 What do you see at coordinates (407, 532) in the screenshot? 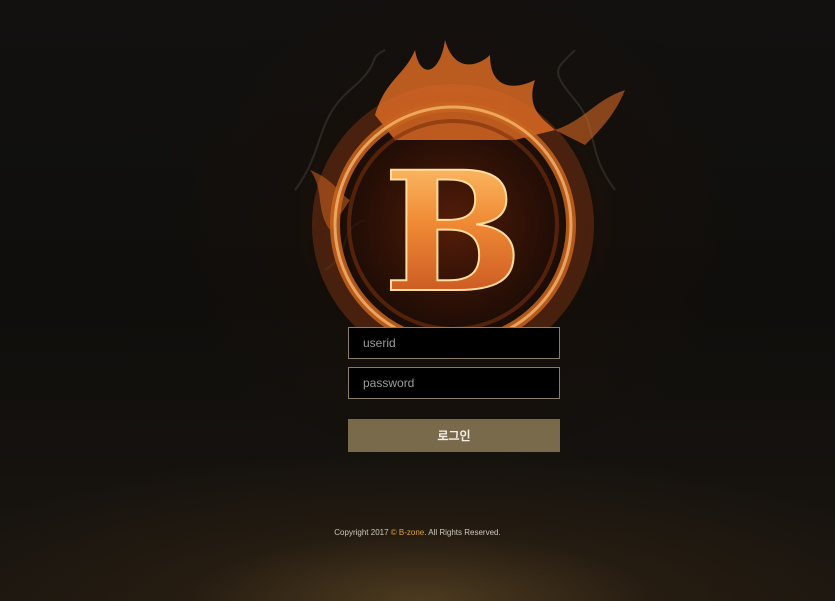
I see `brand-link: © B-zone` at bounding box center [407, 532].